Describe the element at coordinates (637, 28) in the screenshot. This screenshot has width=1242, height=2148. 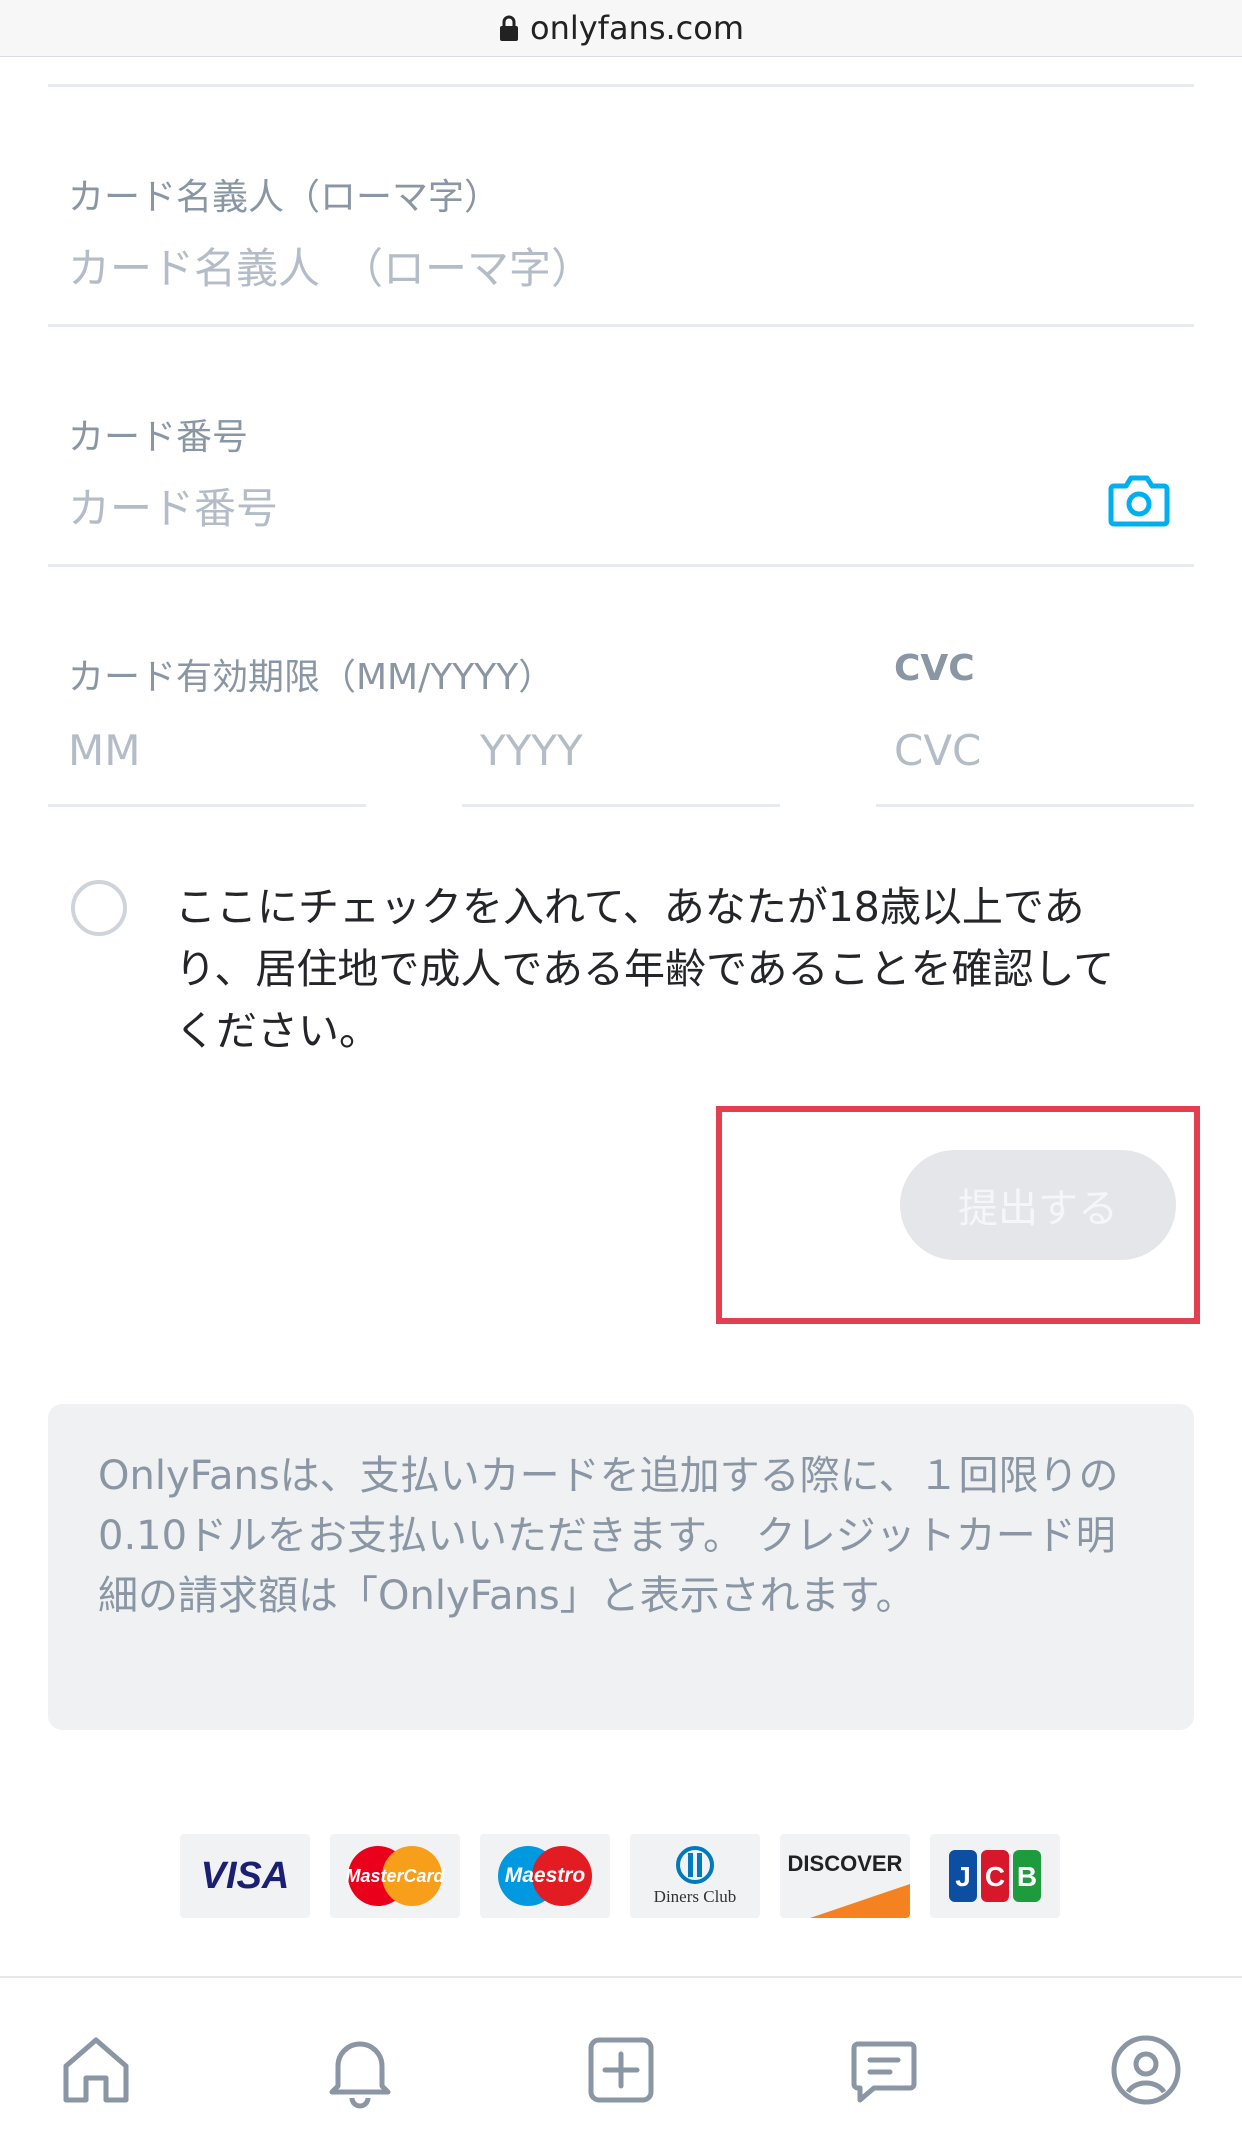
I see `url-text: onlyfans.com` at that location.